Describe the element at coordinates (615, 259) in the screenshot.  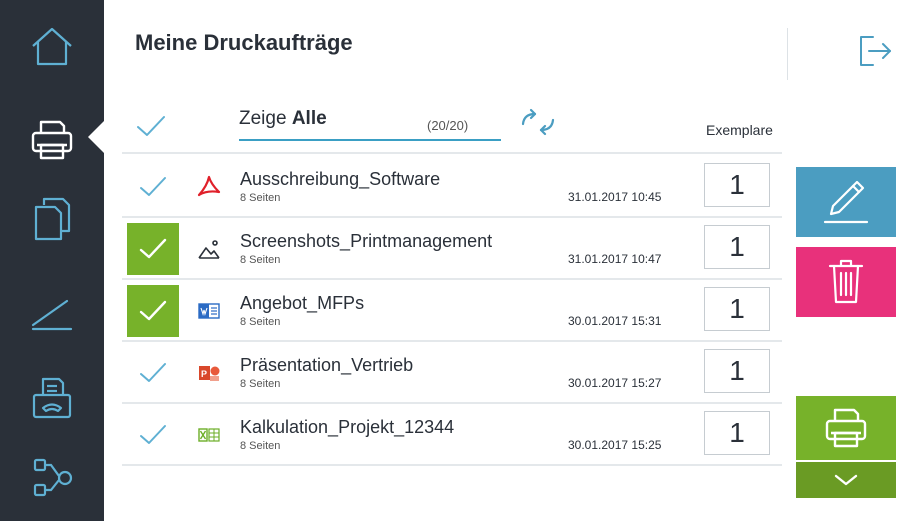
I see `job-date: 31.01.2017 10:47` at that location.